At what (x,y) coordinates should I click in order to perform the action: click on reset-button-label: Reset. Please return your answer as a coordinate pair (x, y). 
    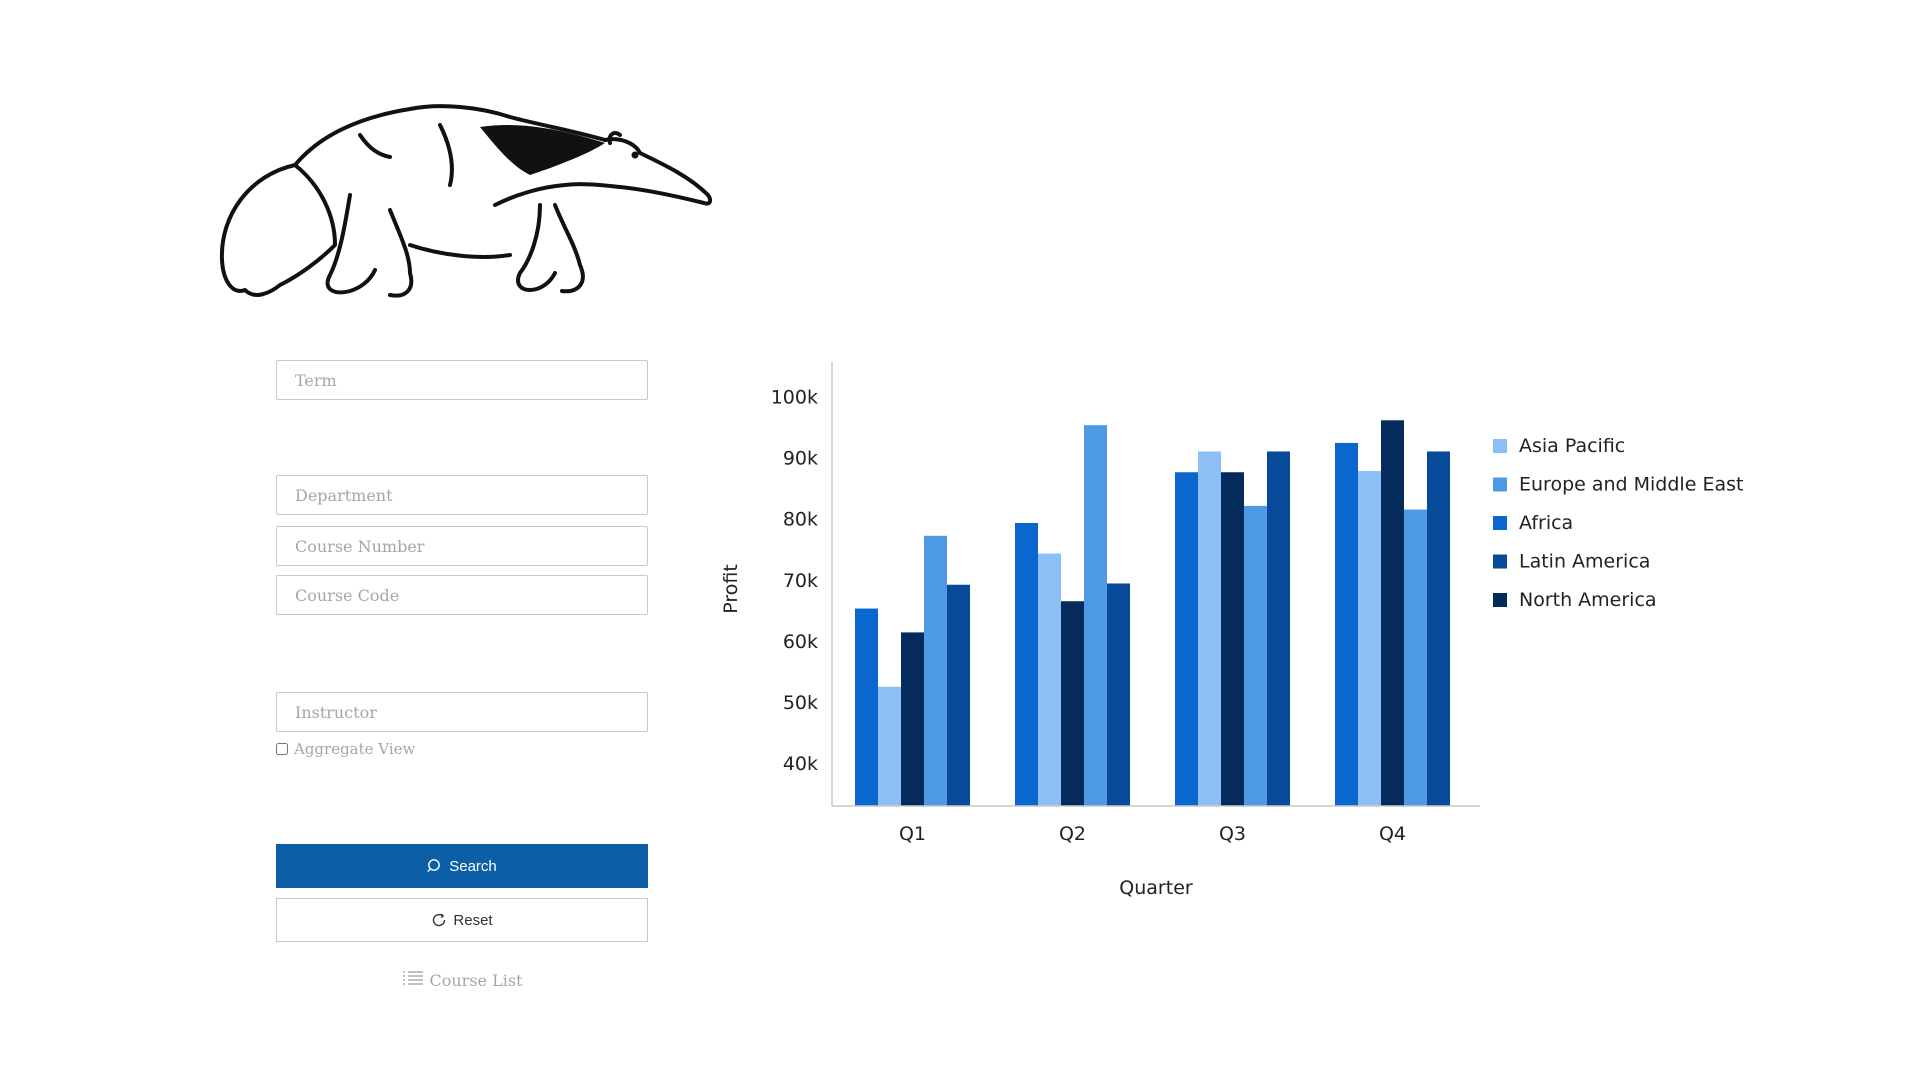
    Looking at the image, I should click on (473, 920).